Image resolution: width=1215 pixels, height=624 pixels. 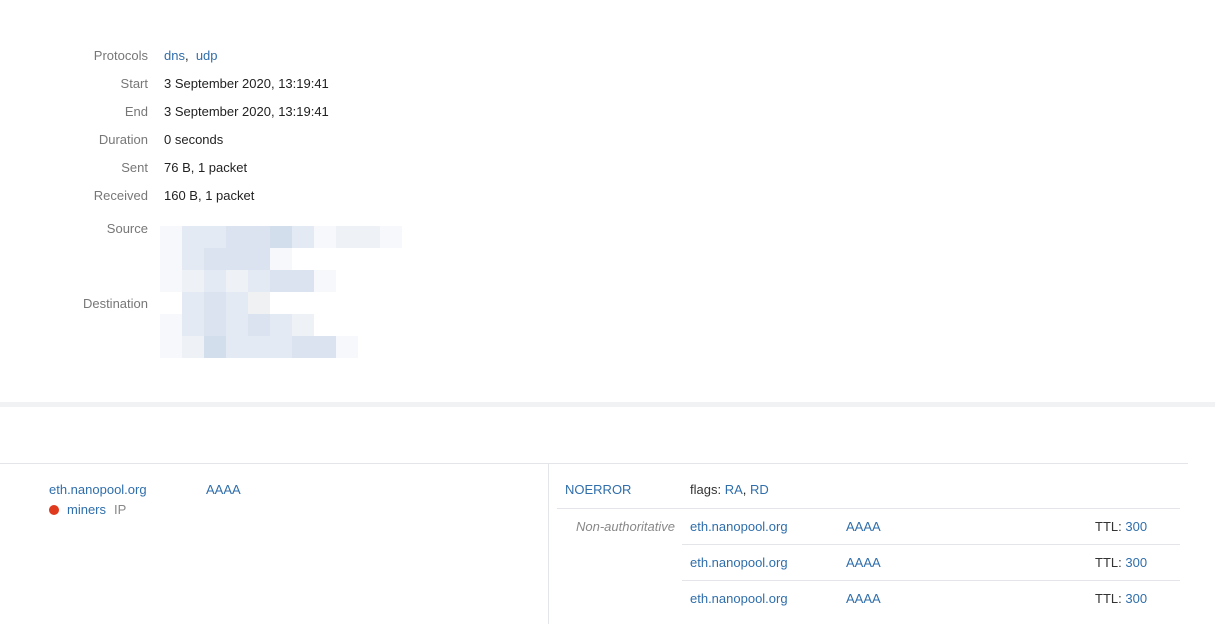 I want to click on start-row: Start 3 September 2020, 13:19:41, so click(x=300, y=84).